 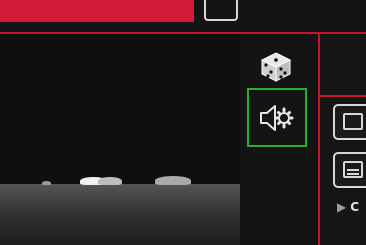 What do you see at coordinates (353, 121) in the screenshot?
I see `disc-icon` at bounding box center [353, 121].